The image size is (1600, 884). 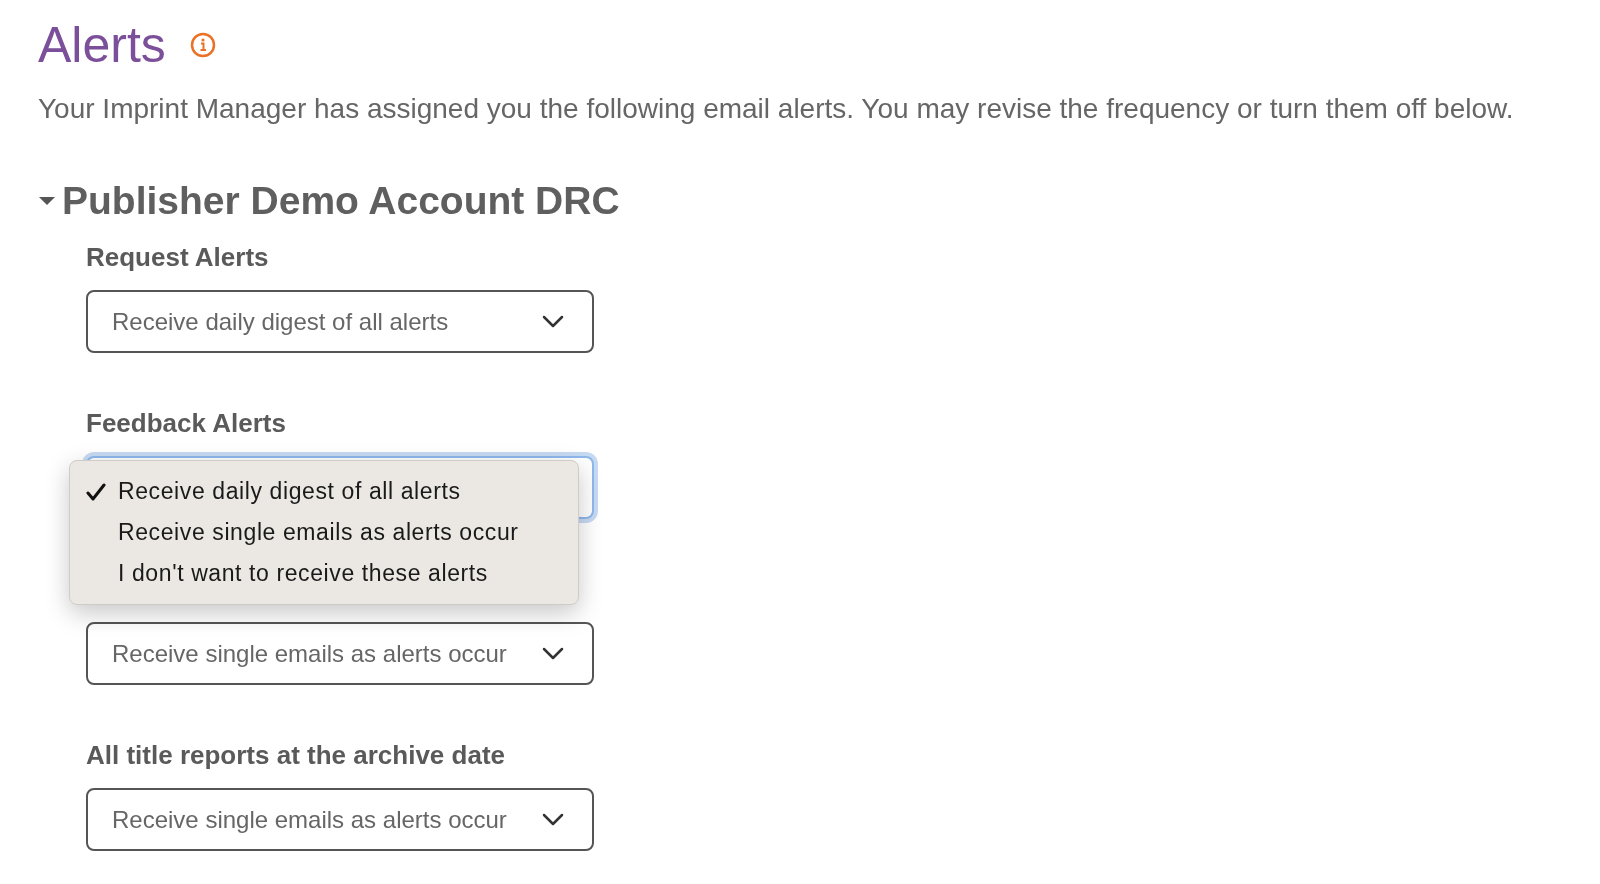 What do you see at coordinates (186, 423) in the screenshot?
I see `section-label: Feedback Alerts` at bounding box center [186, 423].